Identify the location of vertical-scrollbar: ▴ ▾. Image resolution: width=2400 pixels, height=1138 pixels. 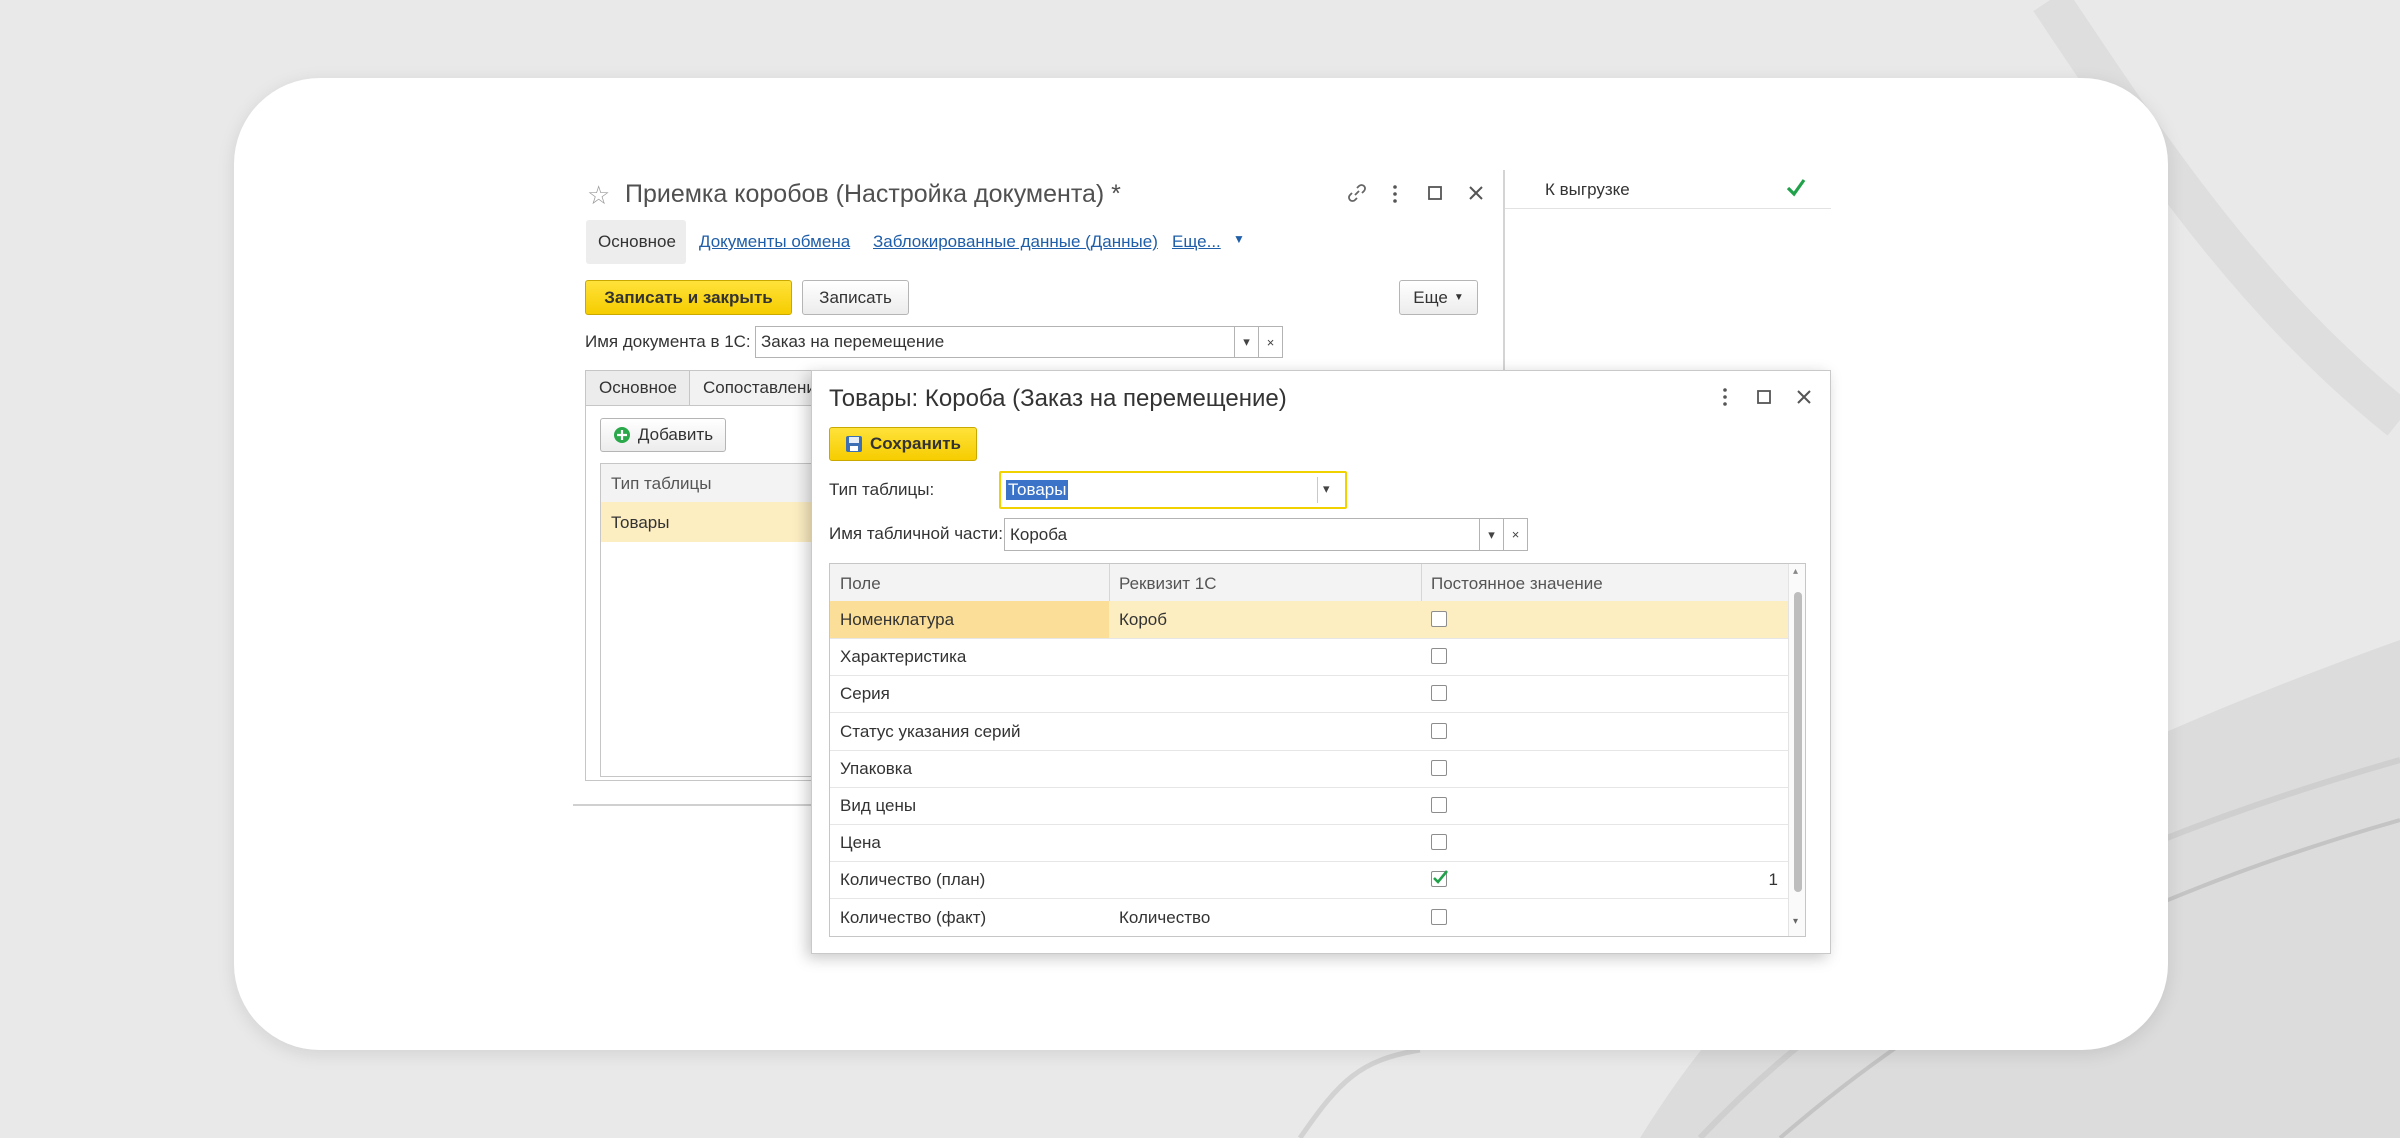
(1796, 750).